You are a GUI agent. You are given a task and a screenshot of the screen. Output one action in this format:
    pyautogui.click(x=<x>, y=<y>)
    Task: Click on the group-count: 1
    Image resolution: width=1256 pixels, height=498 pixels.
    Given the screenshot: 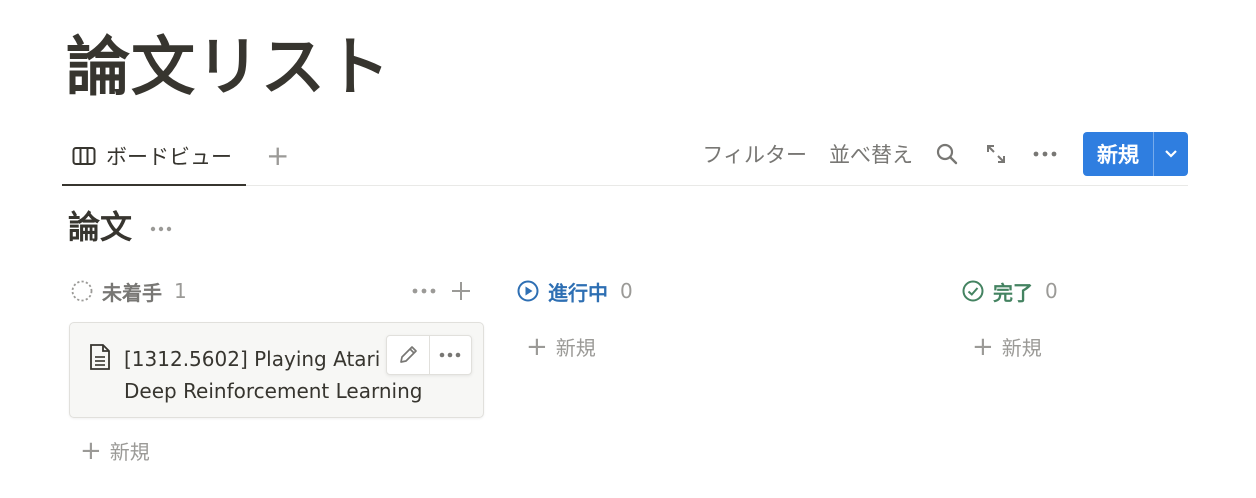 What is the action you would take?
    pyautogui.click(x=180, y=291)
    